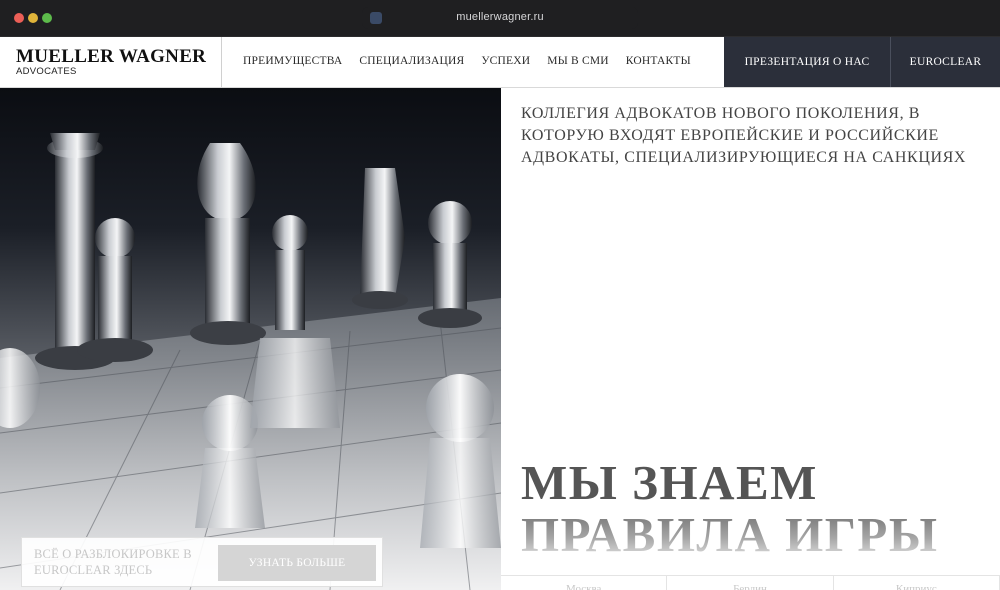 Image resolution: width=1000 pixels, height=590 pixels. Describe the element at coordinates (658, 61) in the screenshot. I see `nav-link-contacts: КОНТАКТЫ` at that location.